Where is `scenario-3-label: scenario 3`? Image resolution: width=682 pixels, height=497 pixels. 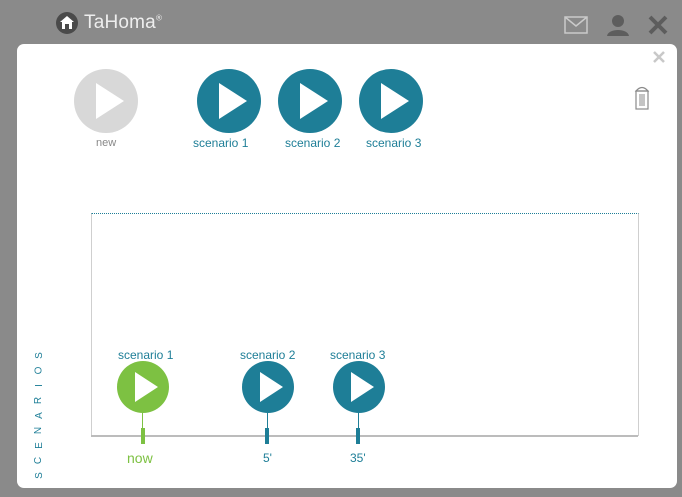
scenario-3-label: scenario 3 is located at coordinates (394, 143).